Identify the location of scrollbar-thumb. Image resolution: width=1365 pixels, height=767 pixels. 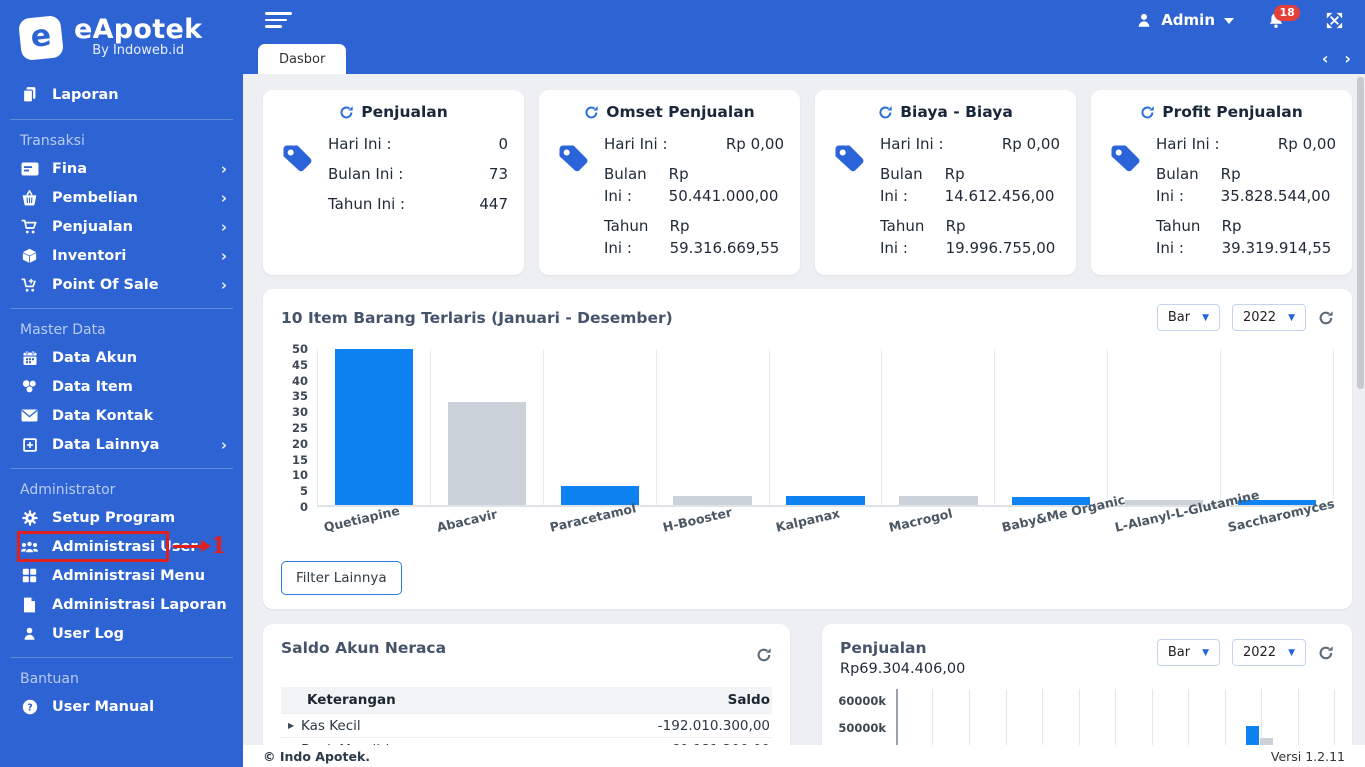
(1360, 233).